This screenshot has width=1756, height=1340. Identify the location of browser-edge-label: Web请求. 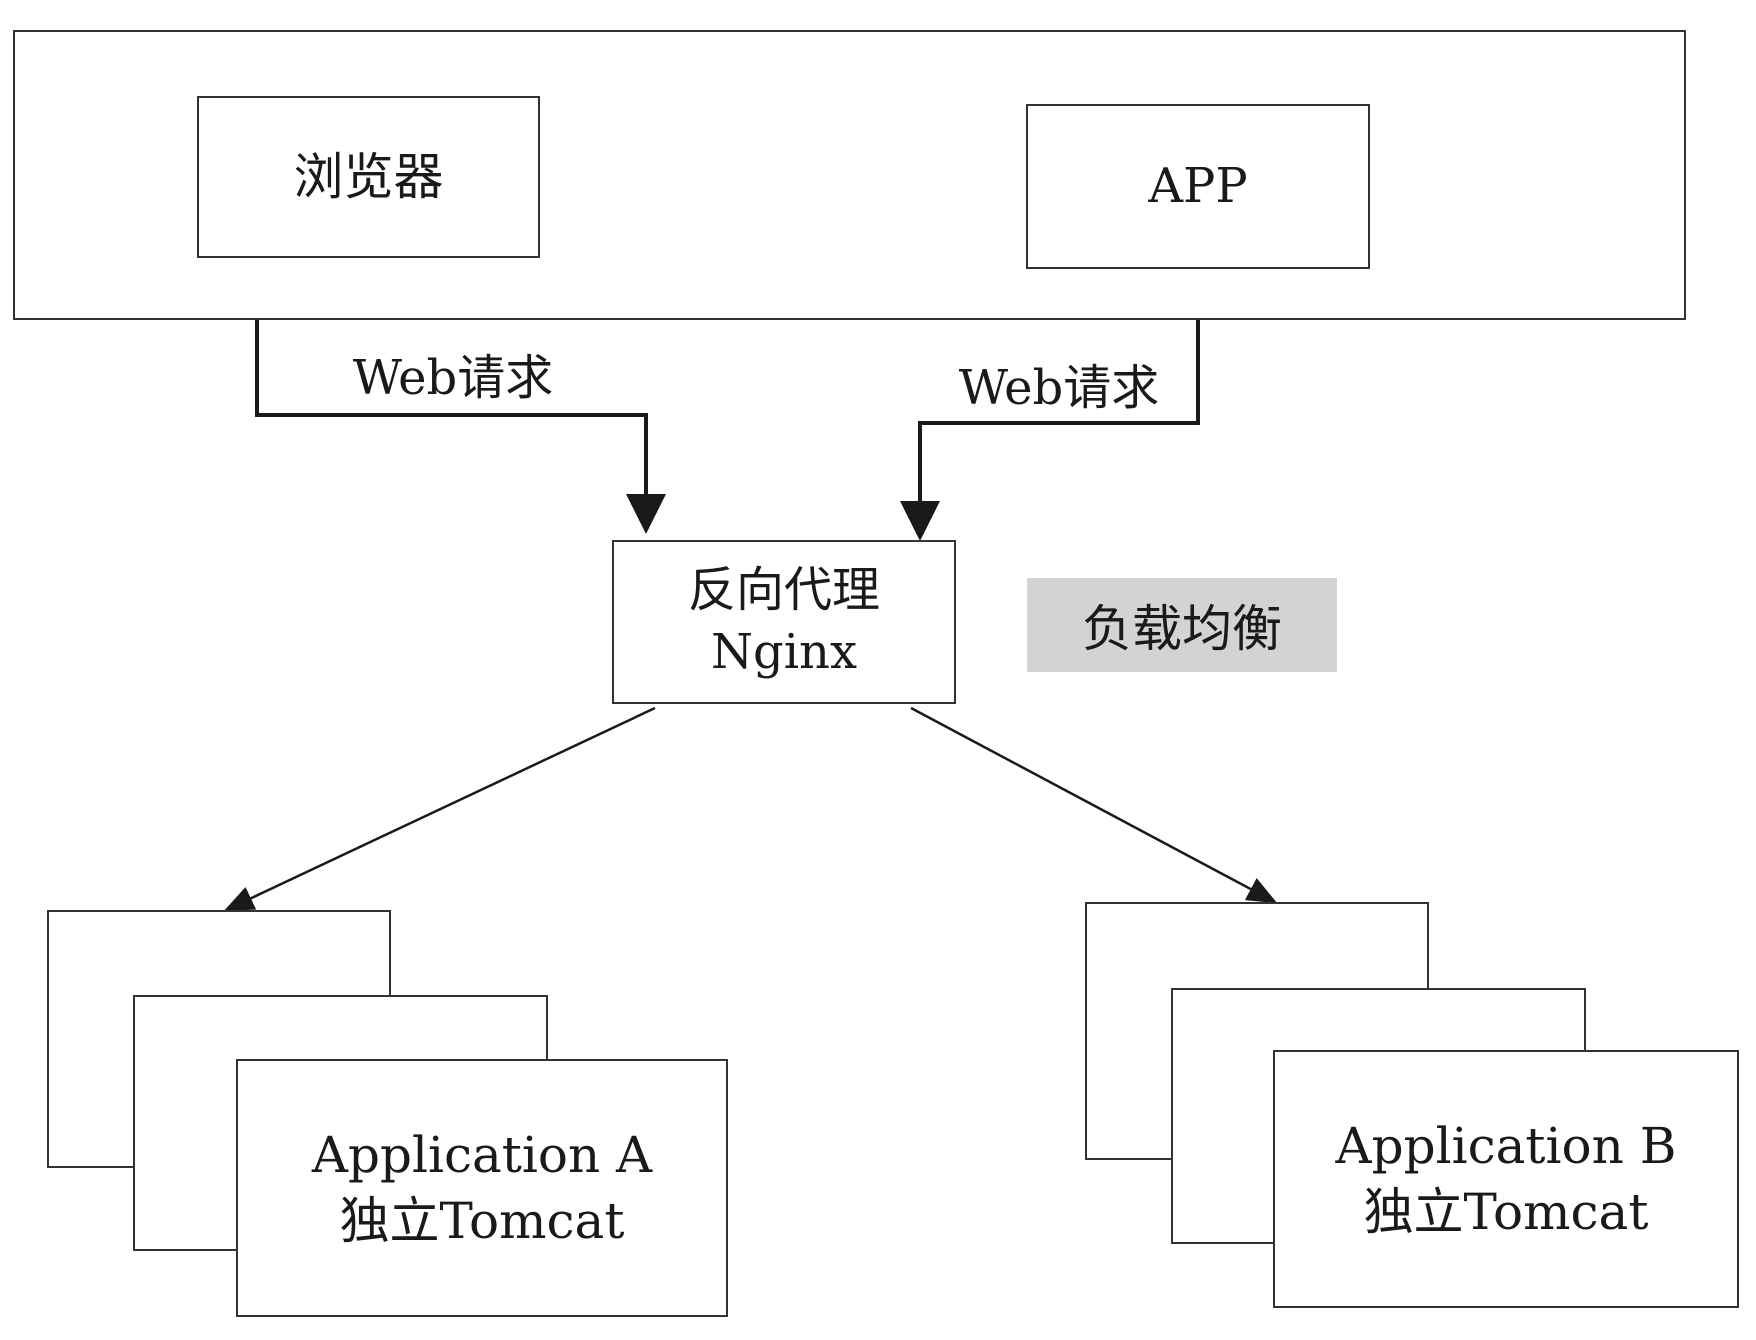
(453, 378).